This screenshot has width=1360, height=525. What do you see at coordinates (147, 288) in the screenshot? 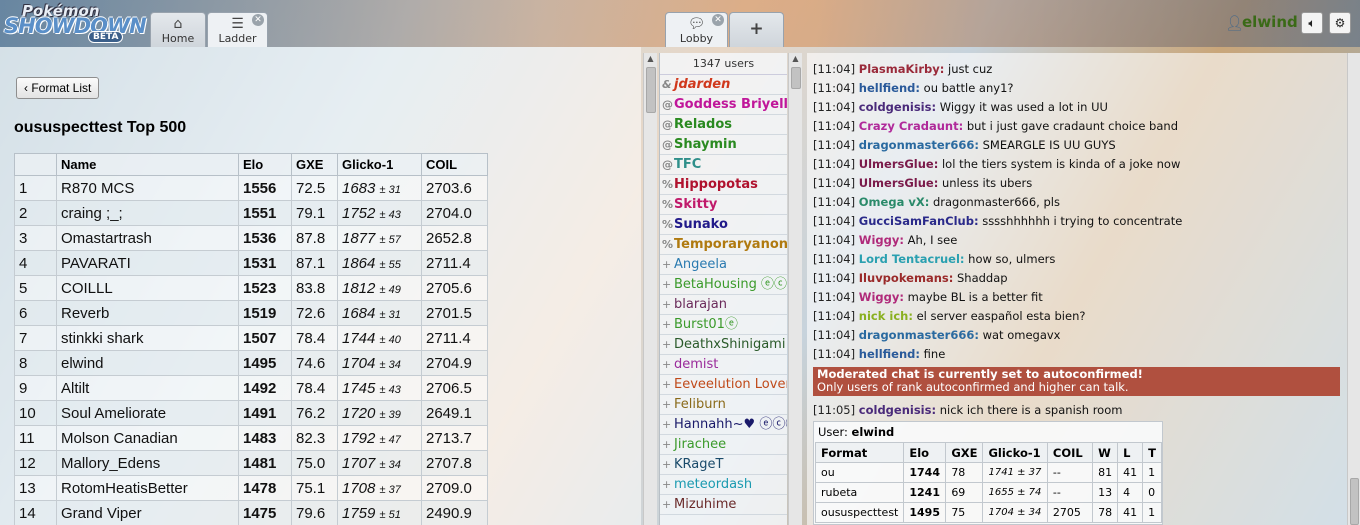
I see `player-name: COILLL` at bounding box center [147, 288].